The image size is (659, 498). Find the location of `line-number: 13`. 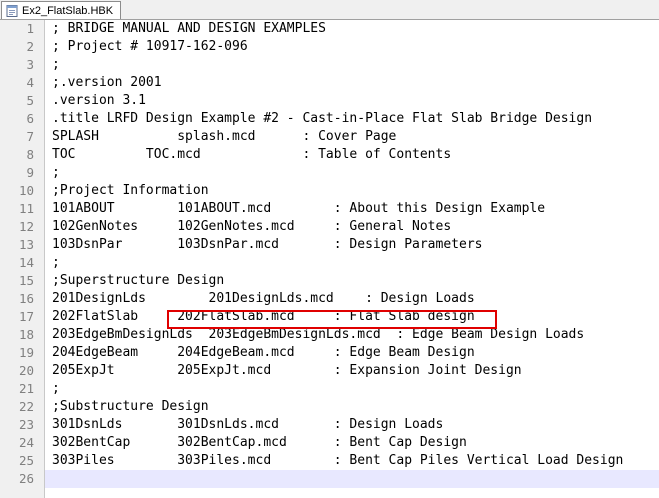

line-number: 13 is located at coordinates (26, 244).